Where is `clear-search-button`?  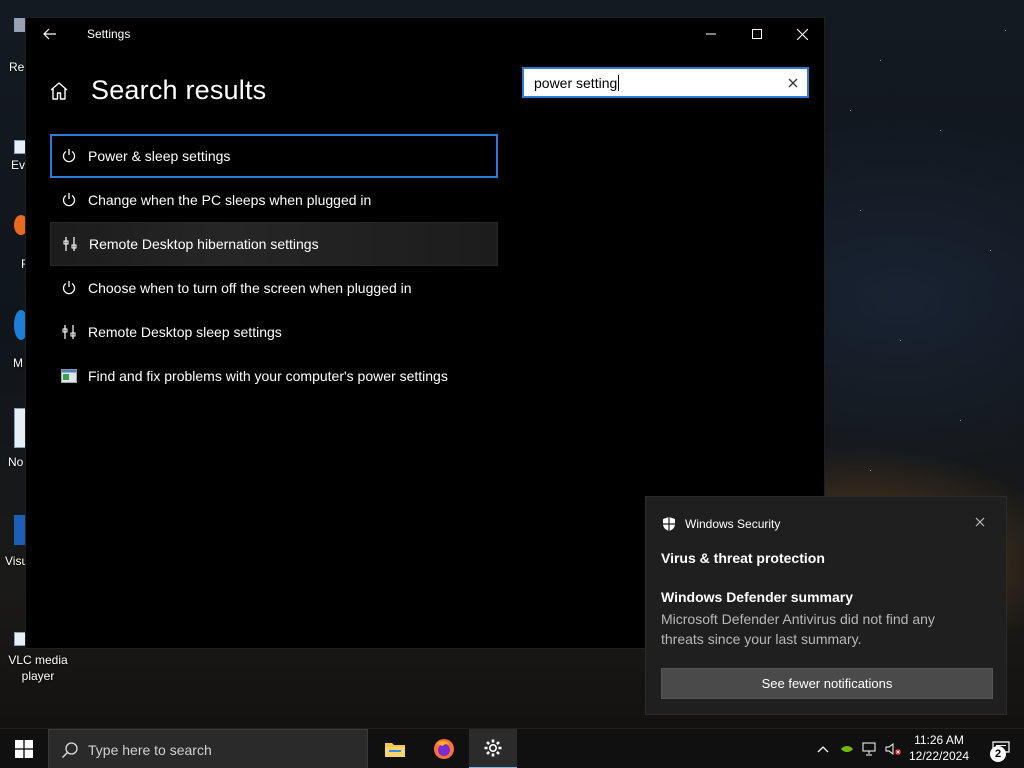
clear-search-button is located at coordinates (793, 83).